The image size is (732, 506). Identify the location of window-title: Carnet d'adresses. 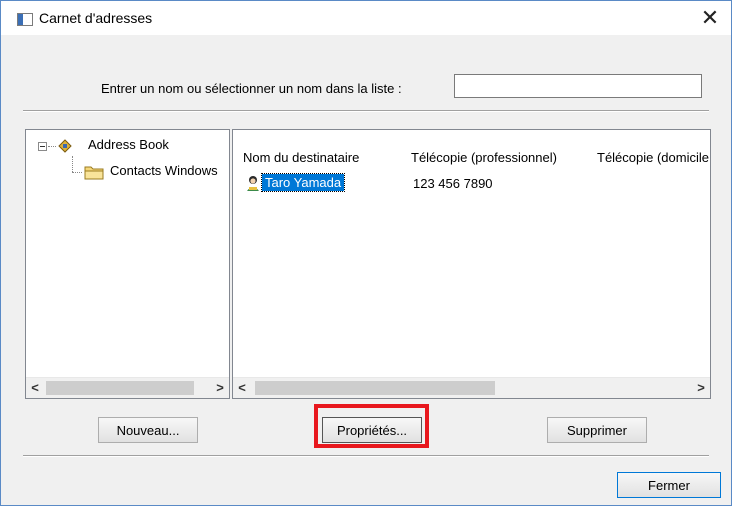
(96, 18).